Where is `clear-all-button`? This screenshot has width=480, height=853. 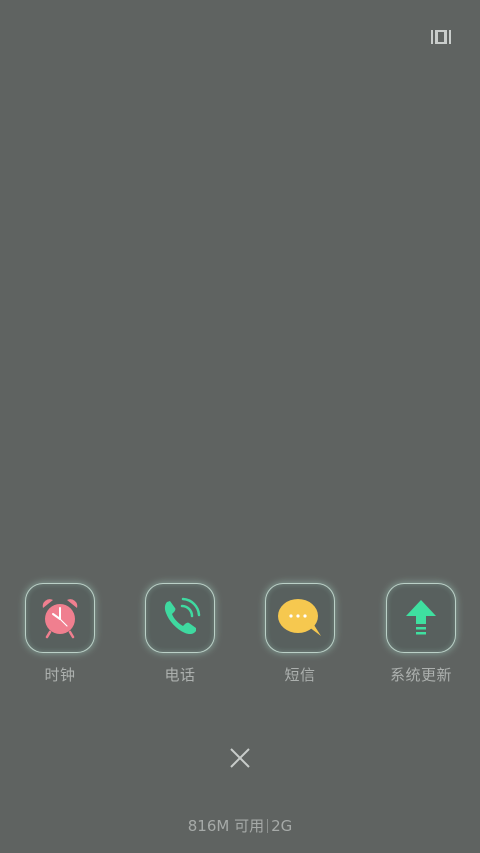 clear-all-button is located at coordinates (240, 758).